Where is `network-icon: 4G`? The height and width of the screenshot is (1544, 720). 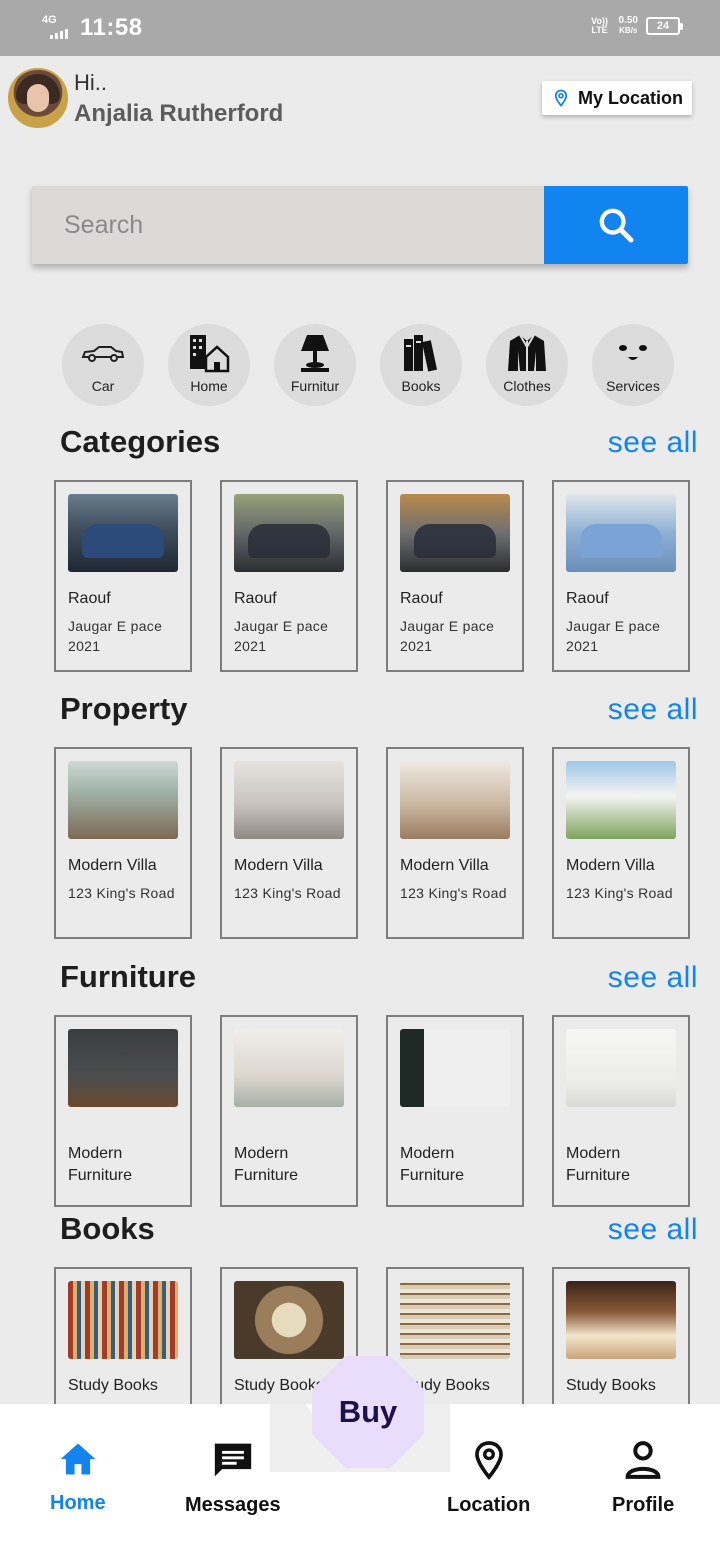
network-icon: 4G is located at coordinates (56, 28).